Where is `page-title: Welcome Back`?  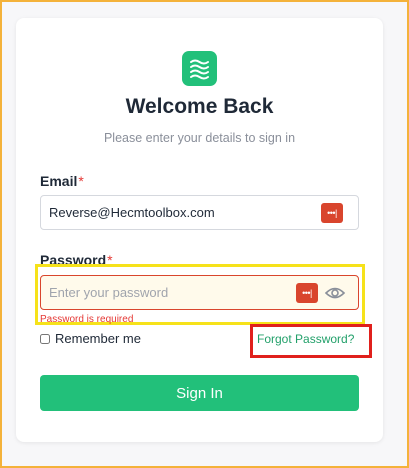
page-title: Welcome Back is located at coordinates (199, 106).